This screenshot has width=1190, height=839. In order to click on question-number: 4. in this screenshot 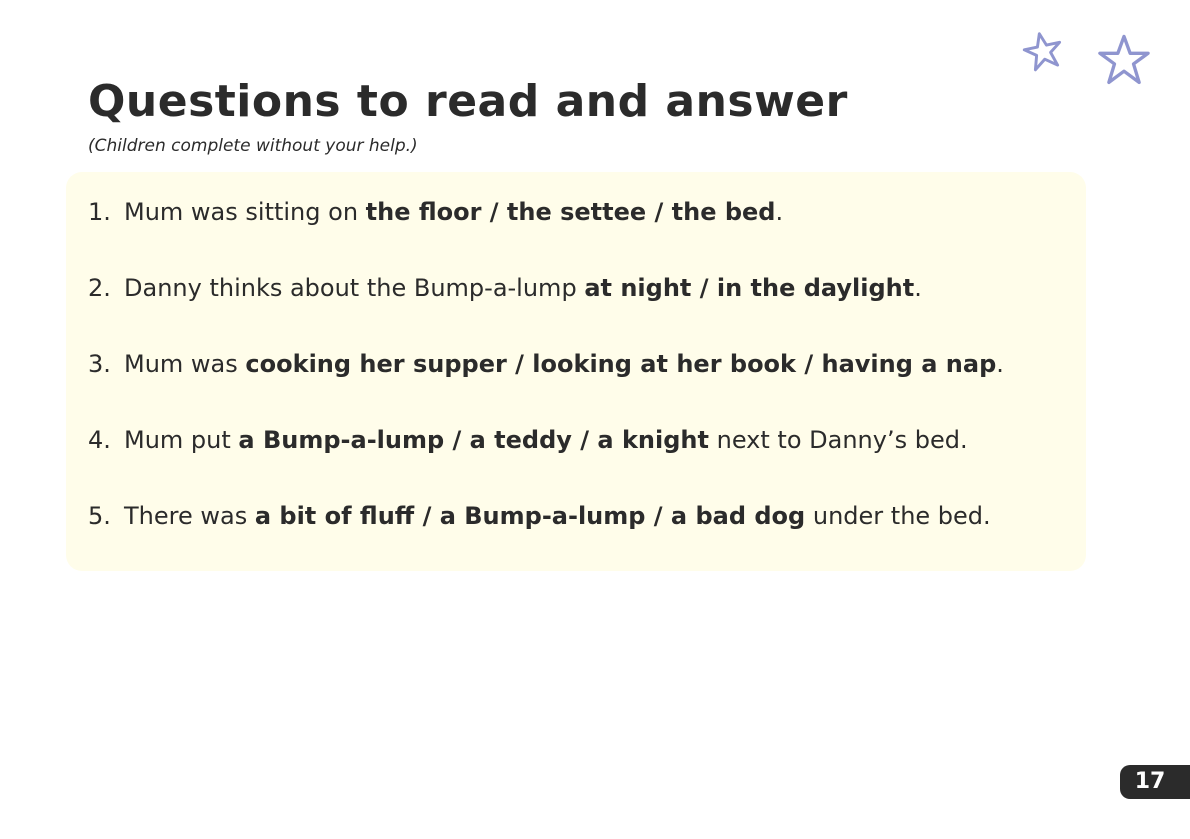, I will do `click(99, 440)`.